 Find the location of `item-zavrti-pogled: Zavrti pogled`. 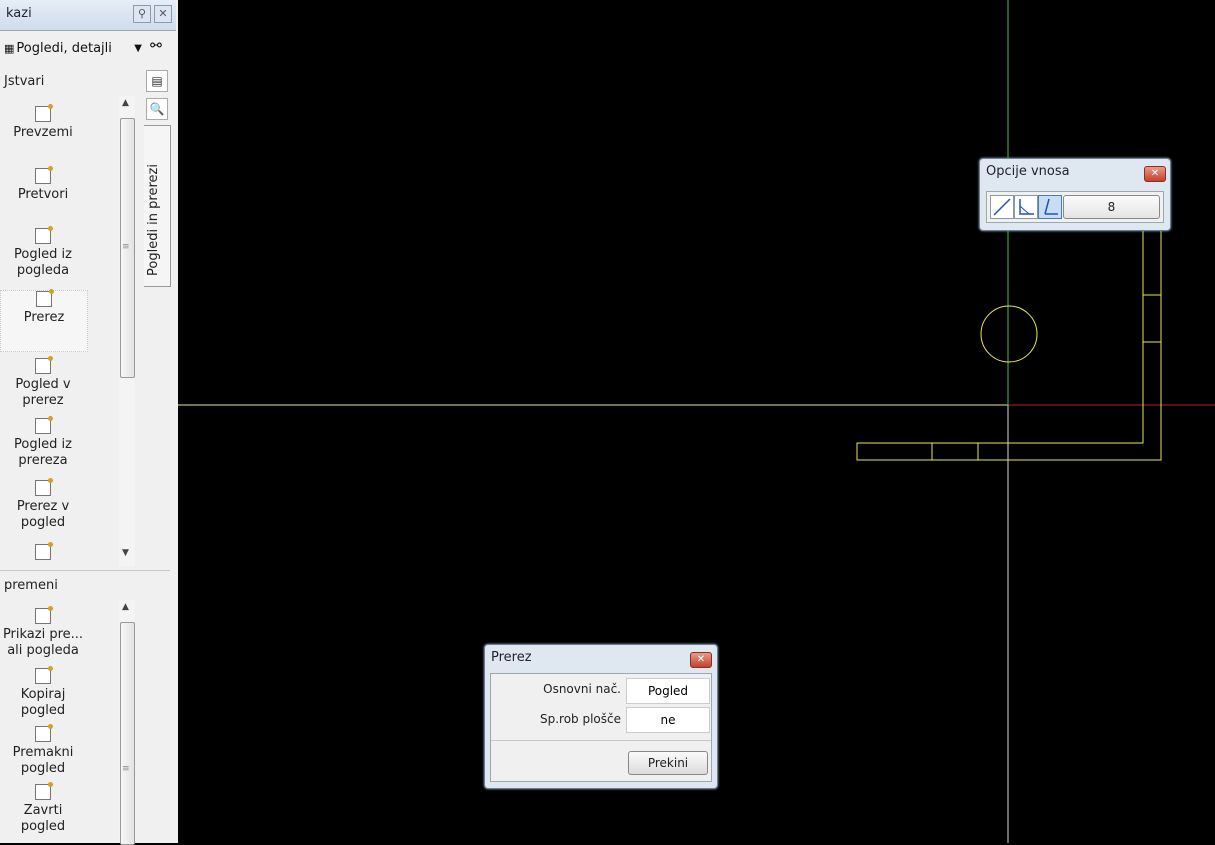

item-zavrti-pogled: Zavrti pogled is located at coordinates (43, 808).